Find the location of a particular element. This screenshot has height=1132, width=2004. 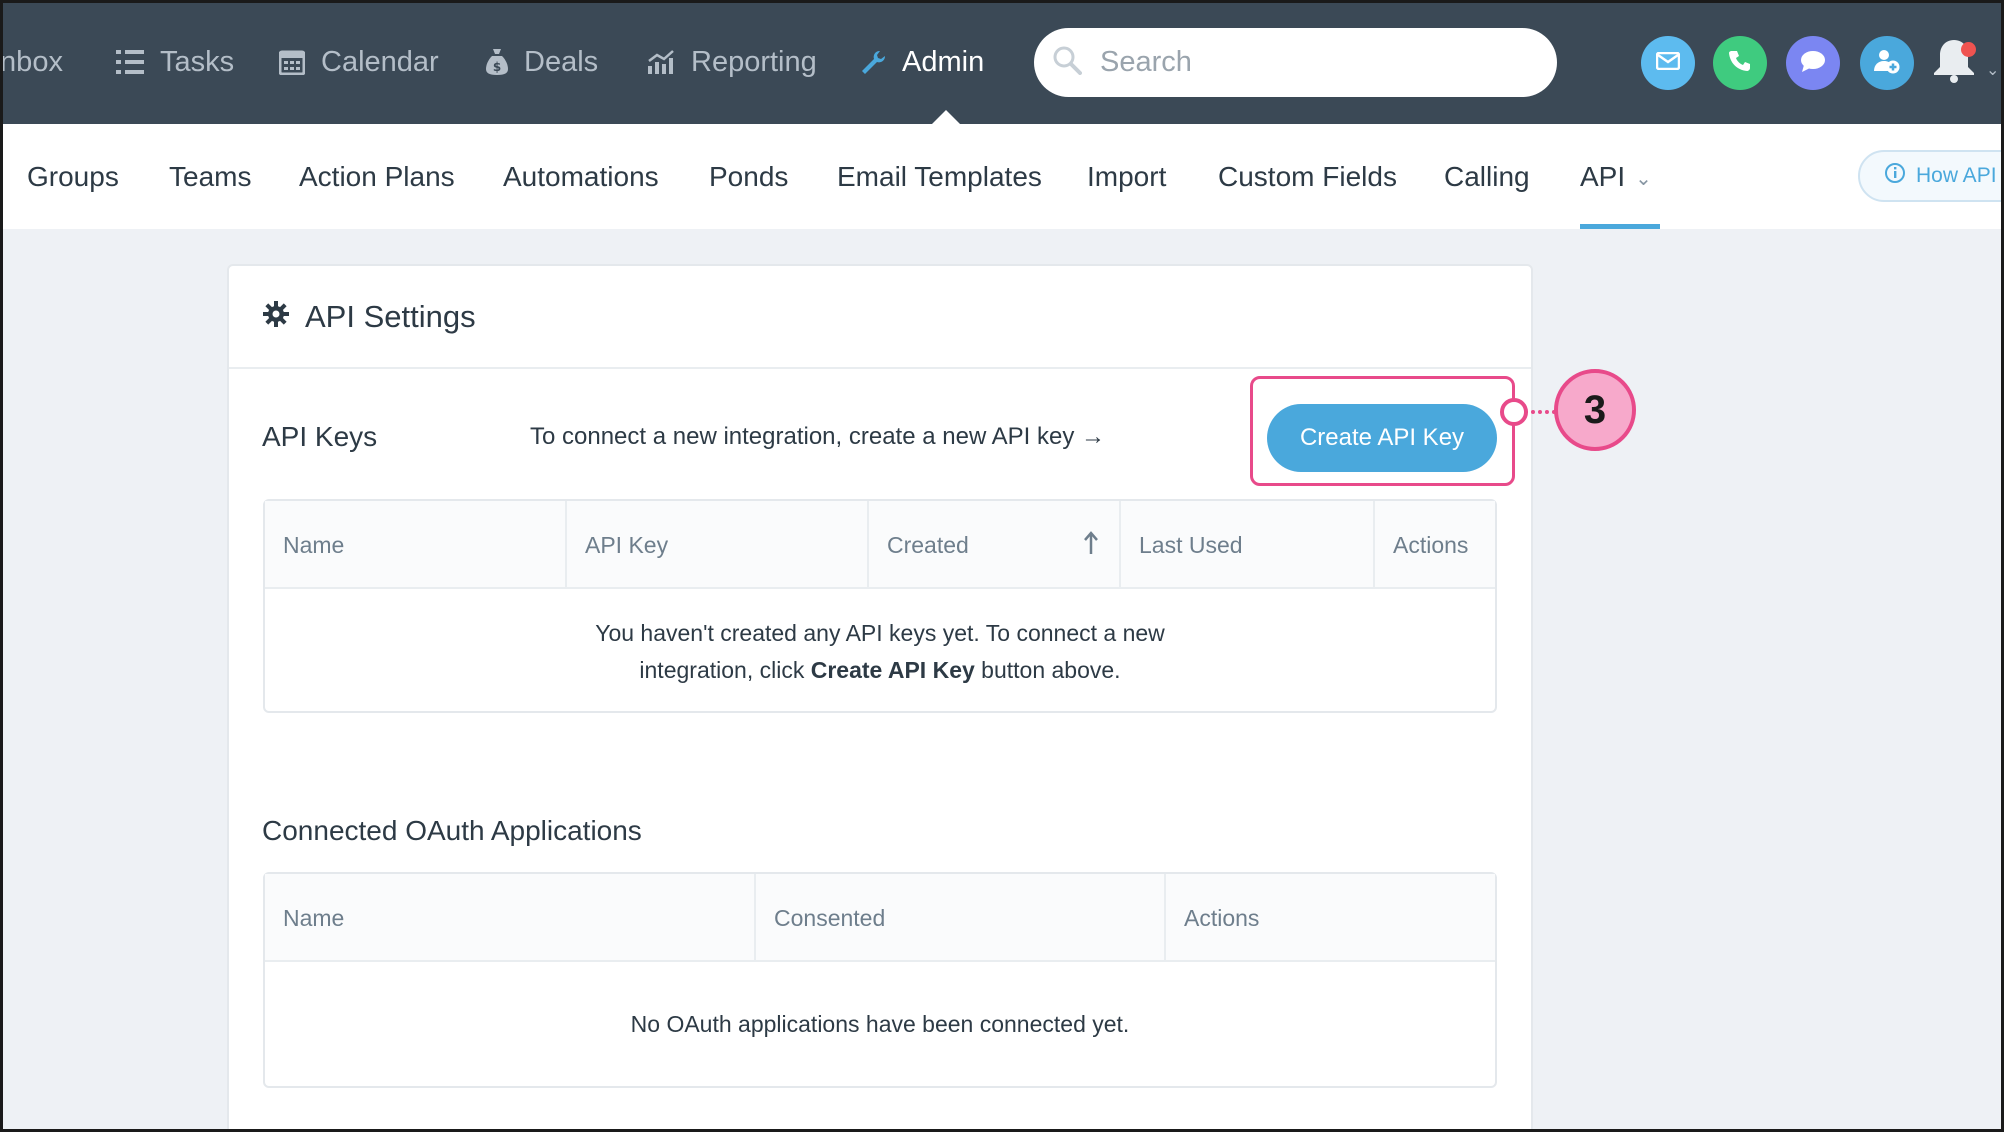

chart-icon is located at coordinates (661, 62).